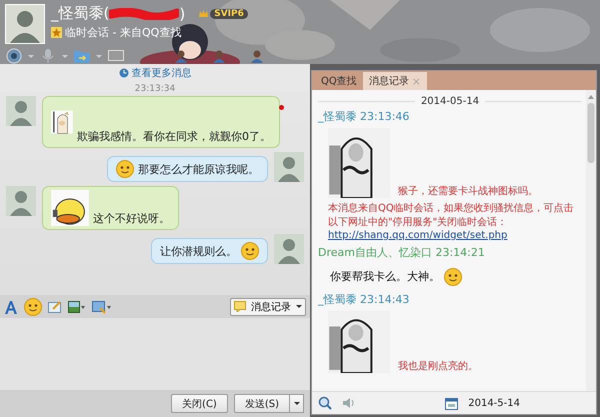  I want to click on more-messages-link: 查看更多消息, so click(155, 73).